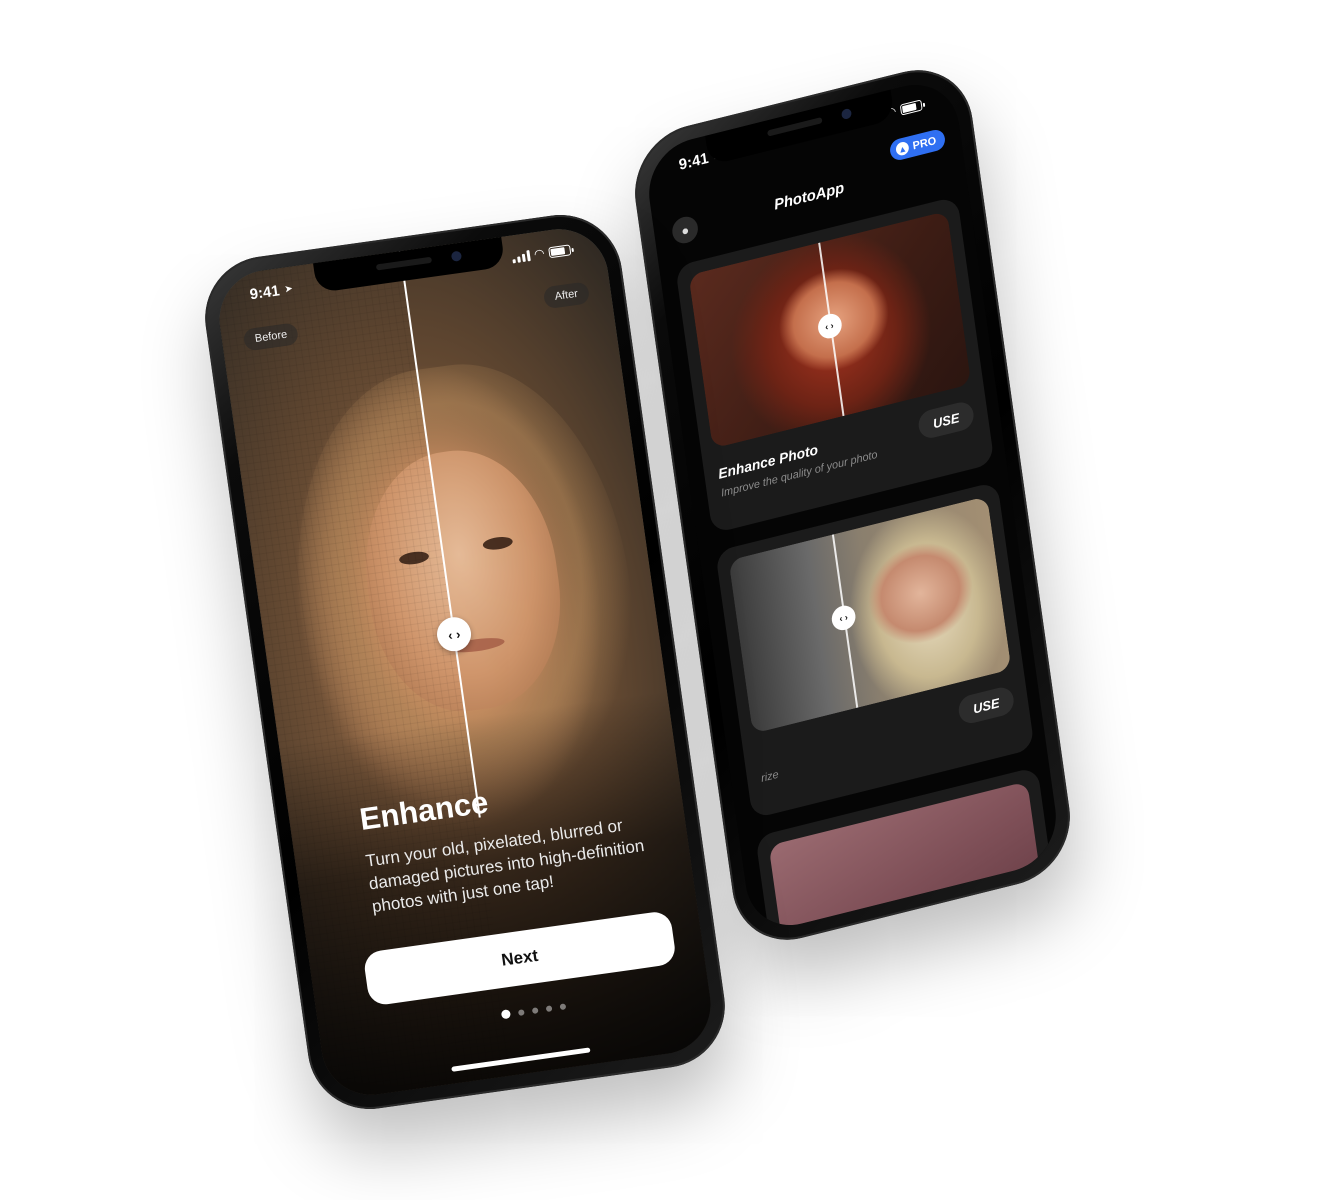  Describe the element at coordinates (770, 776) in the screenshot. I see `card-subtitle: rize` at that location.